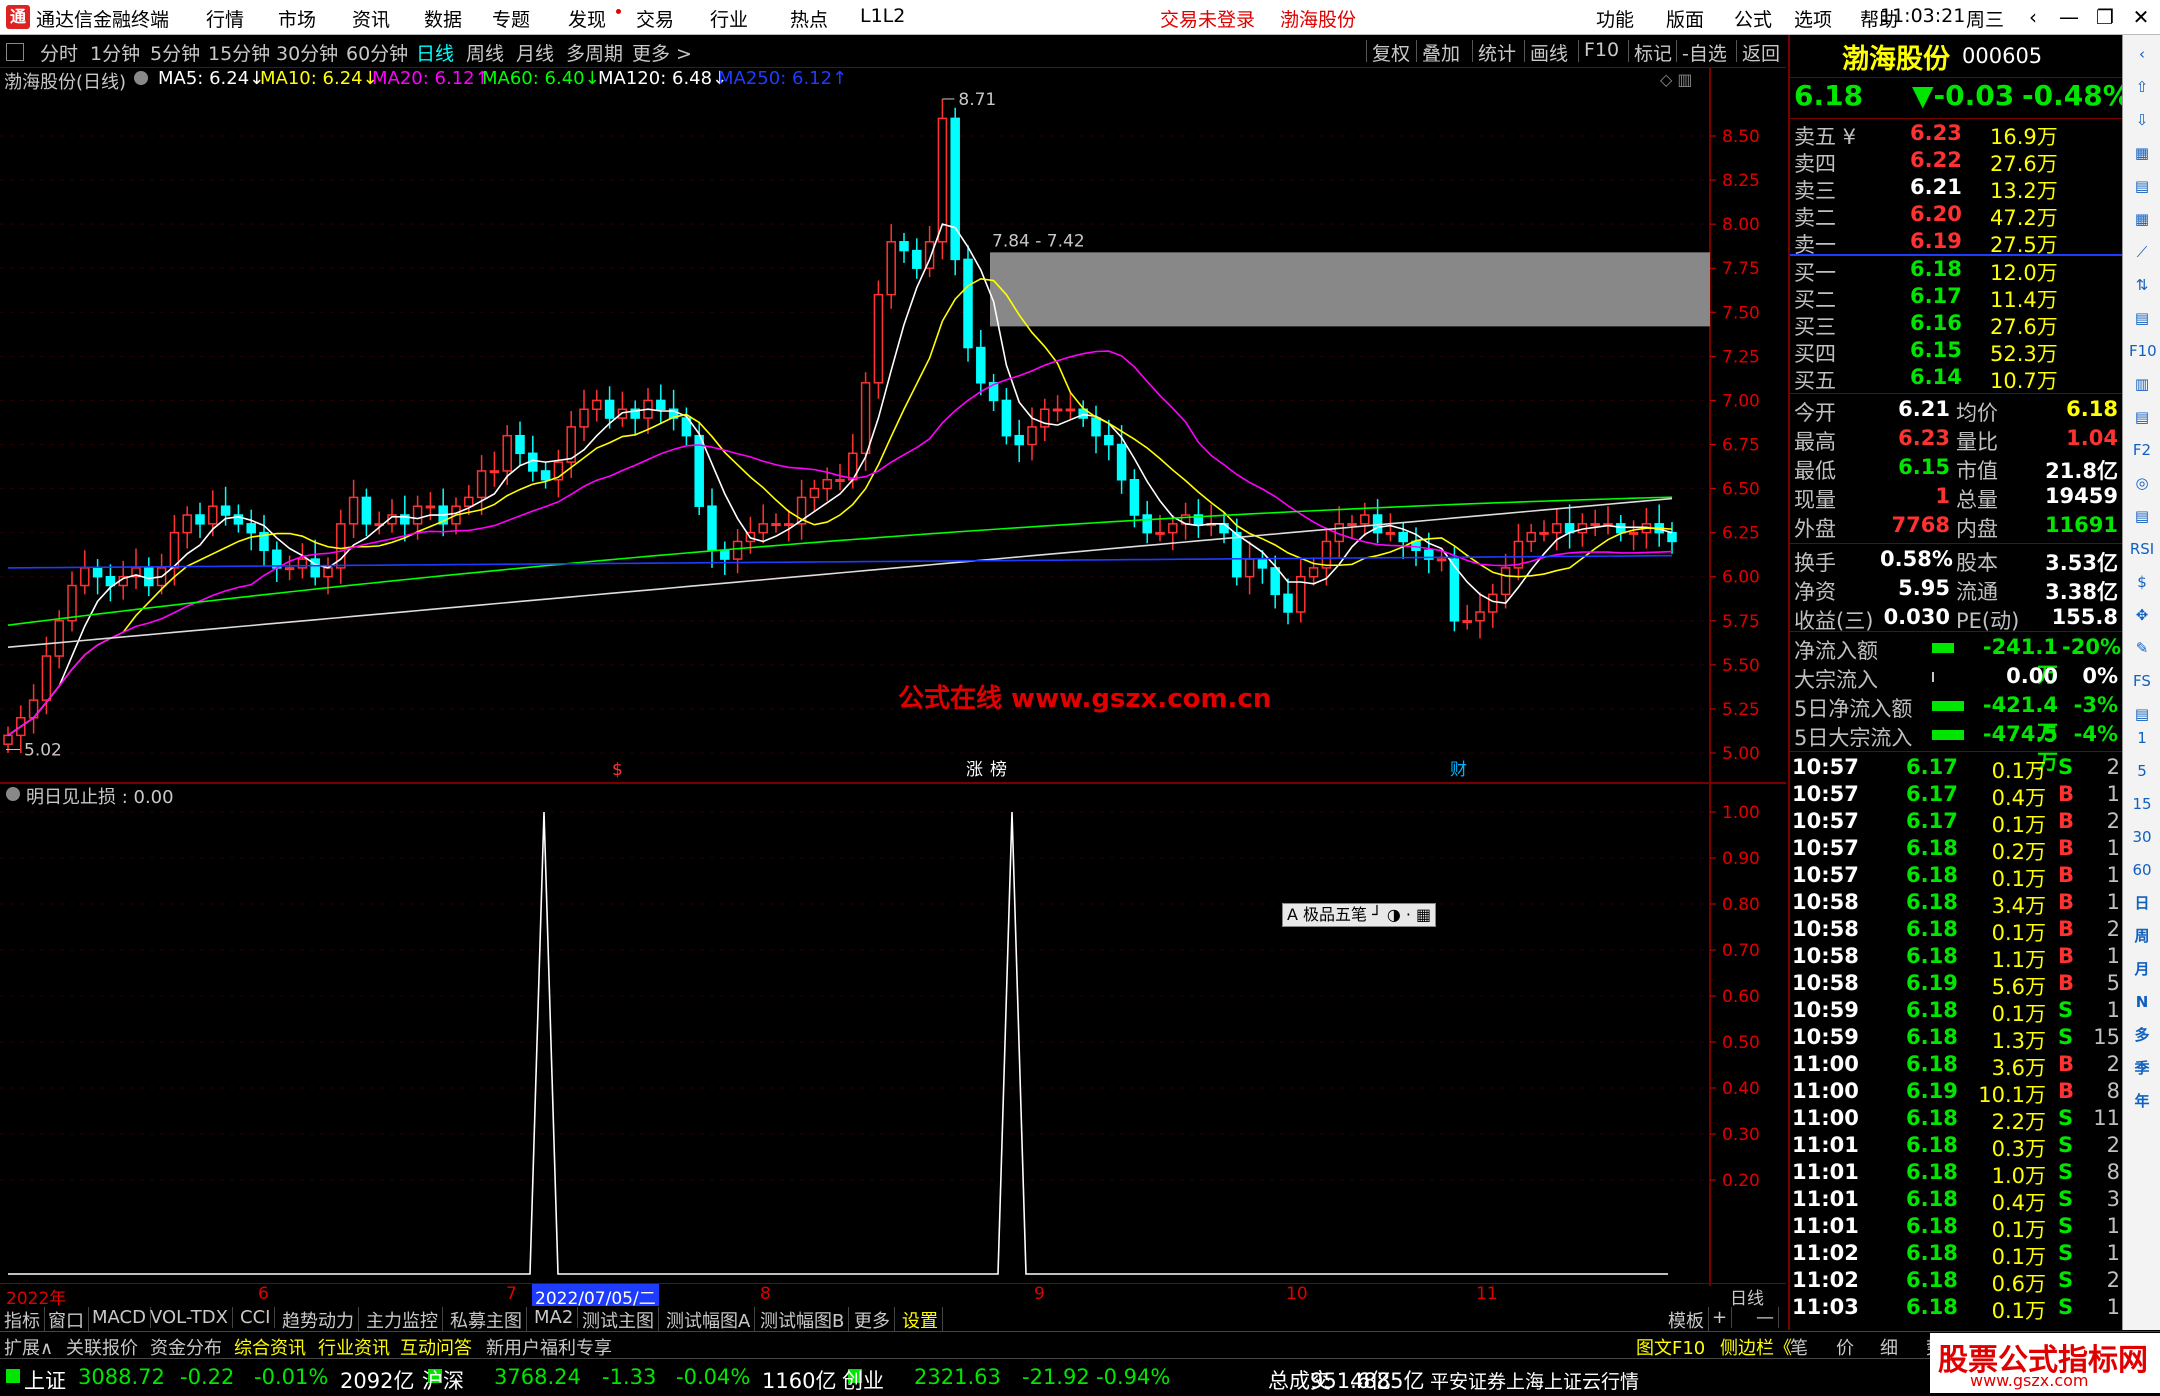 This screenshot has width=2160, height=1396. What do you see at coordinates (377, 52) in the screenshot?
I see `period-5: 60分钟` at bounding box center [377, 52].